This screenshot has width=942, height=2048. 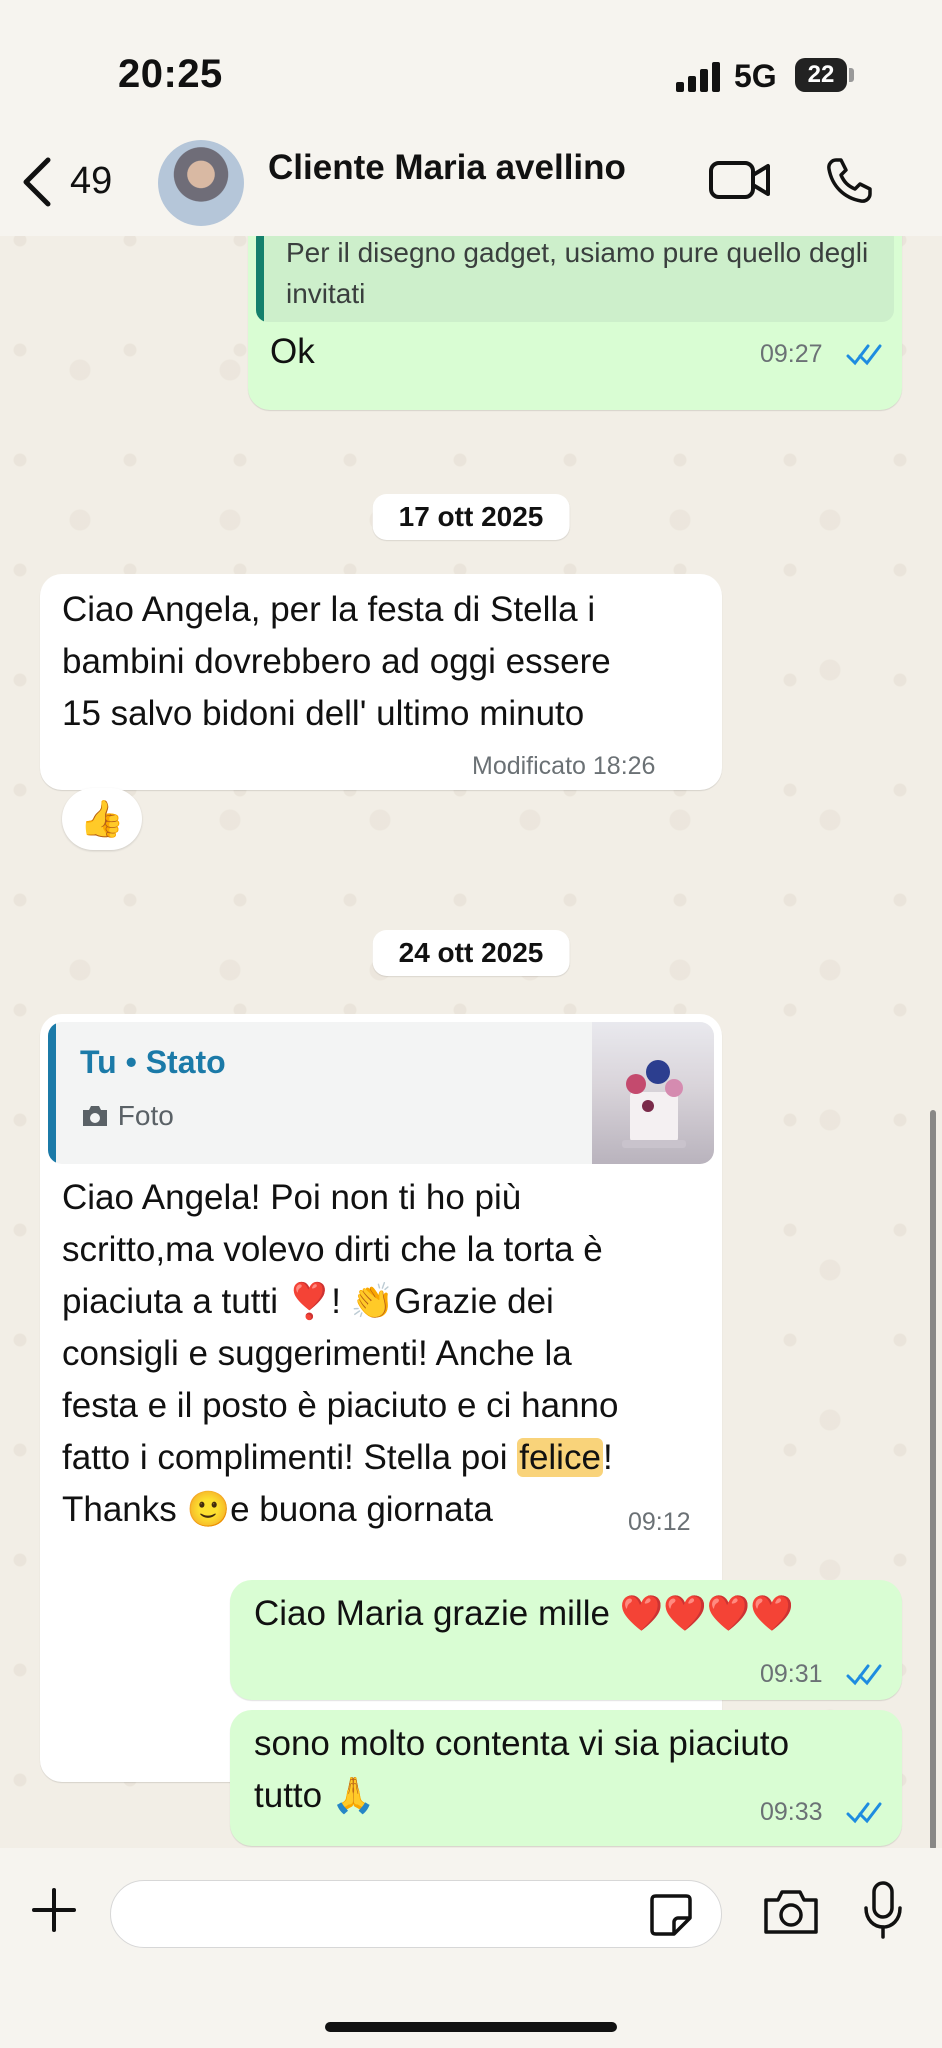 I want to click on message-bubble-outgoing: Ciao Maria grazie mille ❤️❤️❤️❤️ 09:31, so click(x=566, y=1640).